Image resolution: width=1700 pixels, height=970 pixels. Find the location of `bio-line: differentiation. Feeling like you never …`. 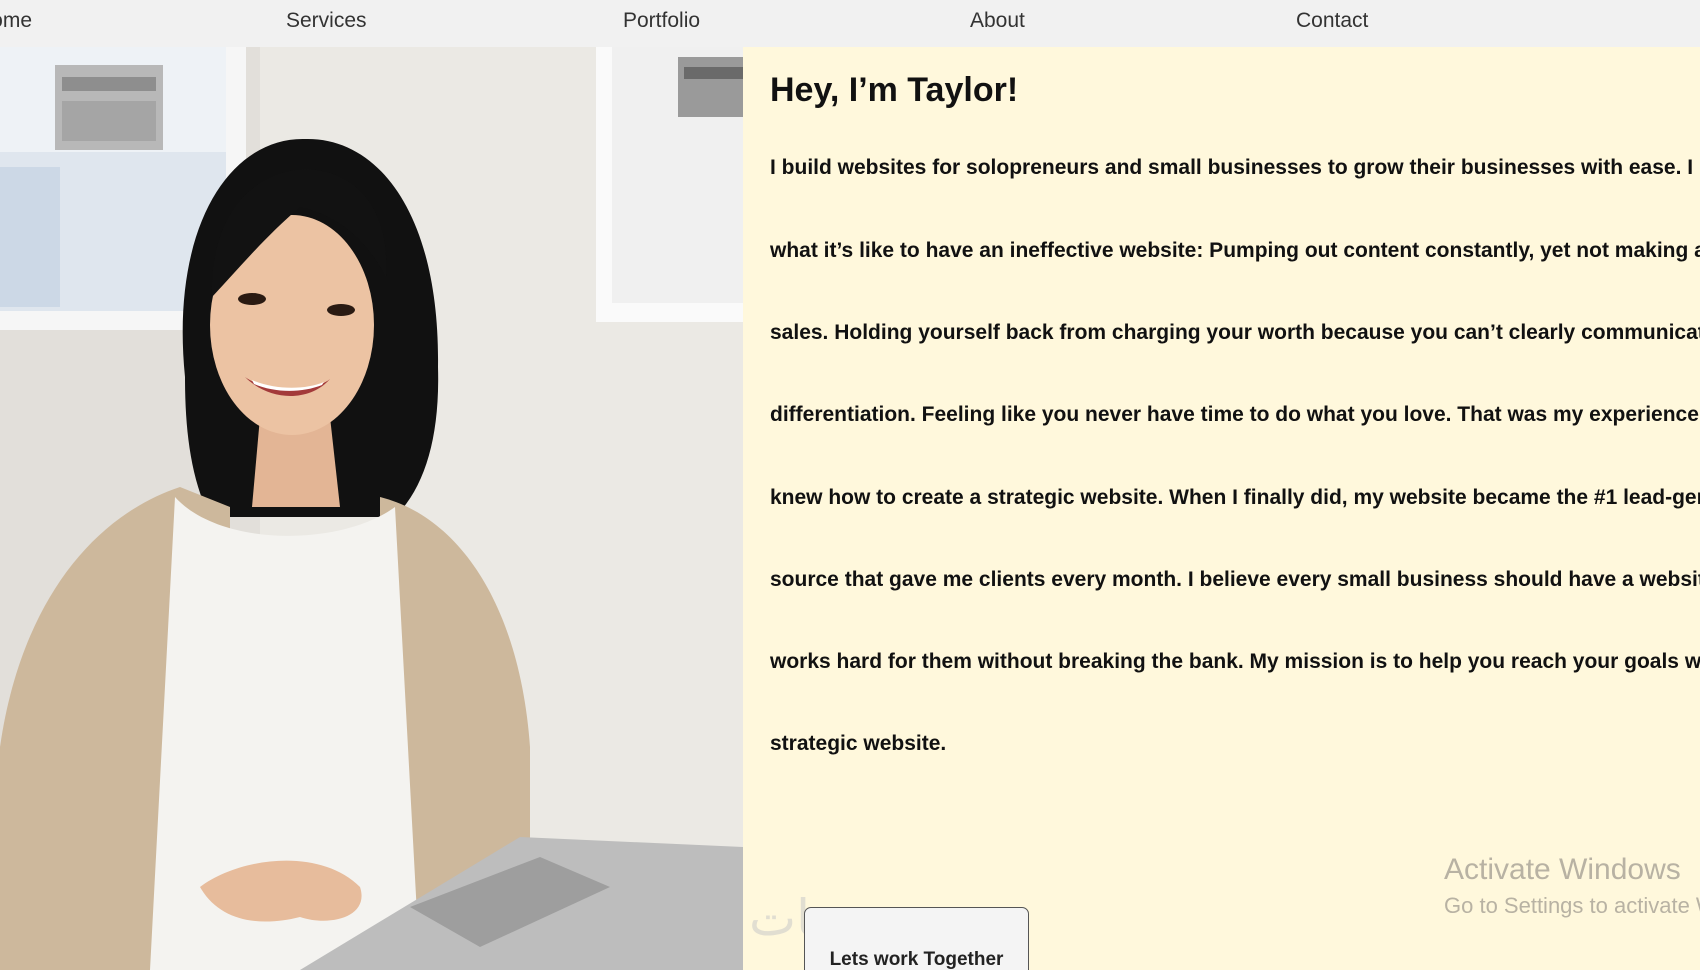

bio-line: differentiation. Feeling like you never … is located at coordinates (1235, 414).